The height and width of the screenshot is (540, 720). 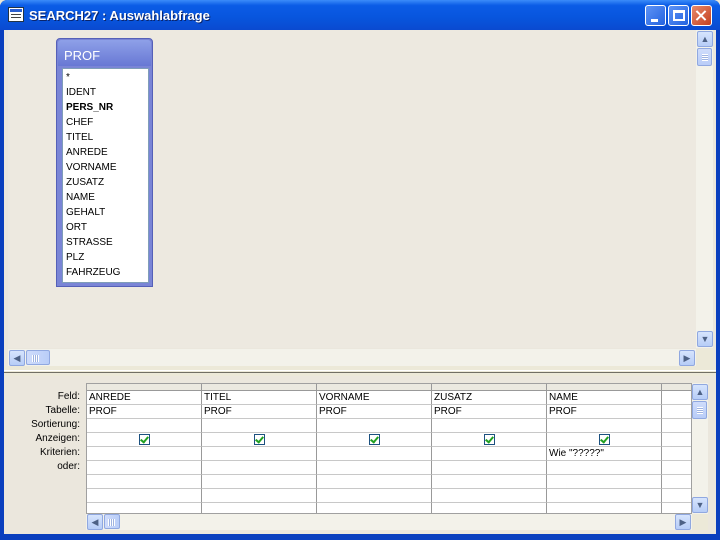 I want to click on grid-cell-kriterien: Wie "?????", so click(x=604, y=454).